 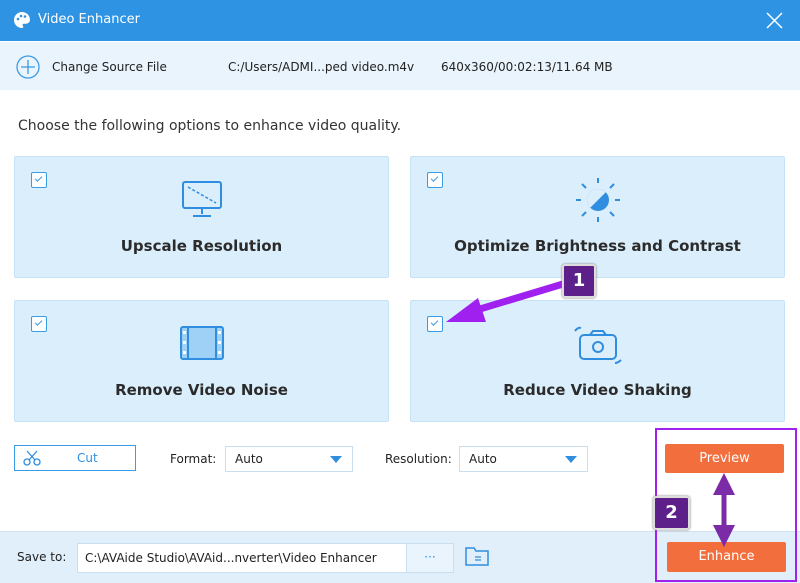 I want to click on cut-label: Cut, so click(x=87, y=458).